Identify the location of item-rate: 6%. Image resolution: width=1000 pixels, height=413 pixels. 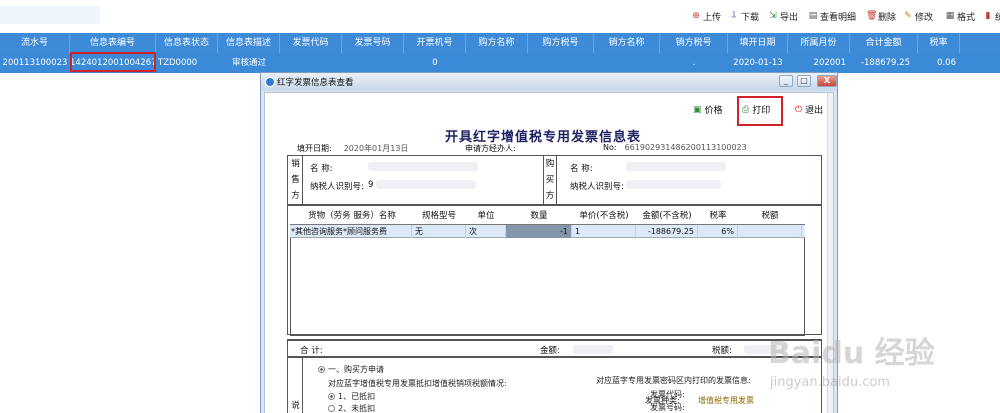
(718, 231).